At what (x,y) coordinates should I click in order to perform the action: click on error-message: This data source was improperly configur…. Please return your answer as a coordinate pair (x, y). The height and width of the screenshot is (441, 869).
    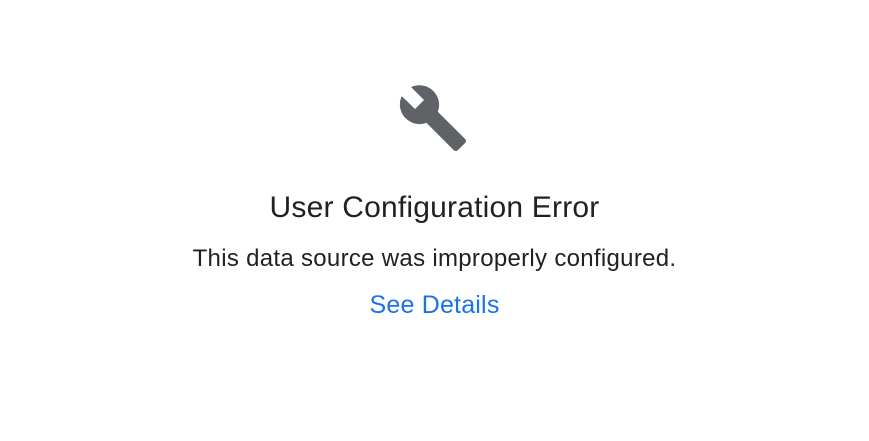
    Looking at the image, I should click on (434, 258).